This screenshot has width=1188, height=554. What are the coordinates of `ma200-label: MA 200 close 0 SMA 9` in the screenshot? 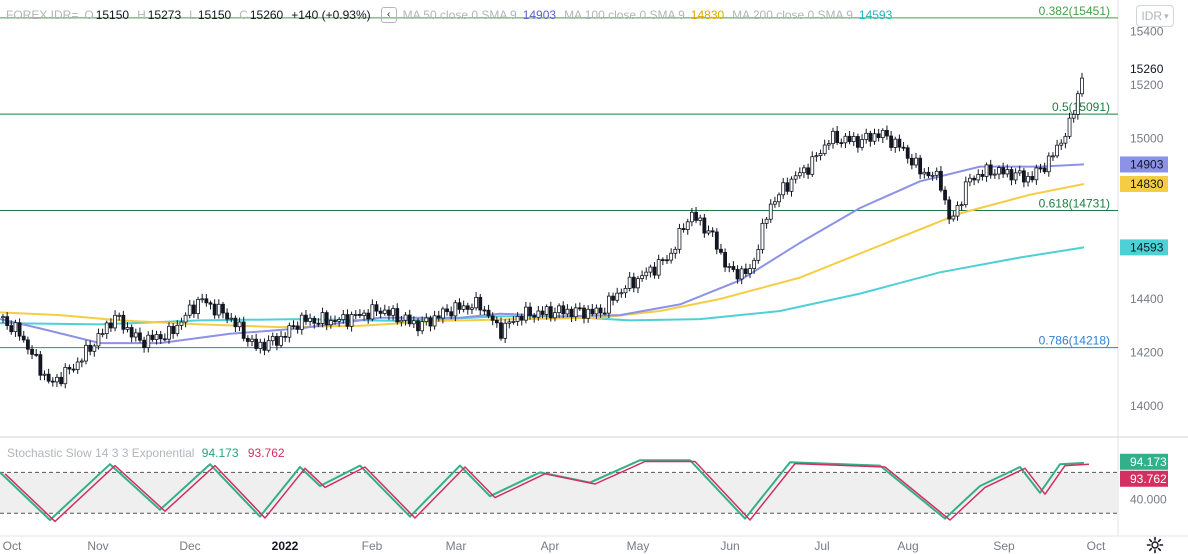 It's located at (792, 15).